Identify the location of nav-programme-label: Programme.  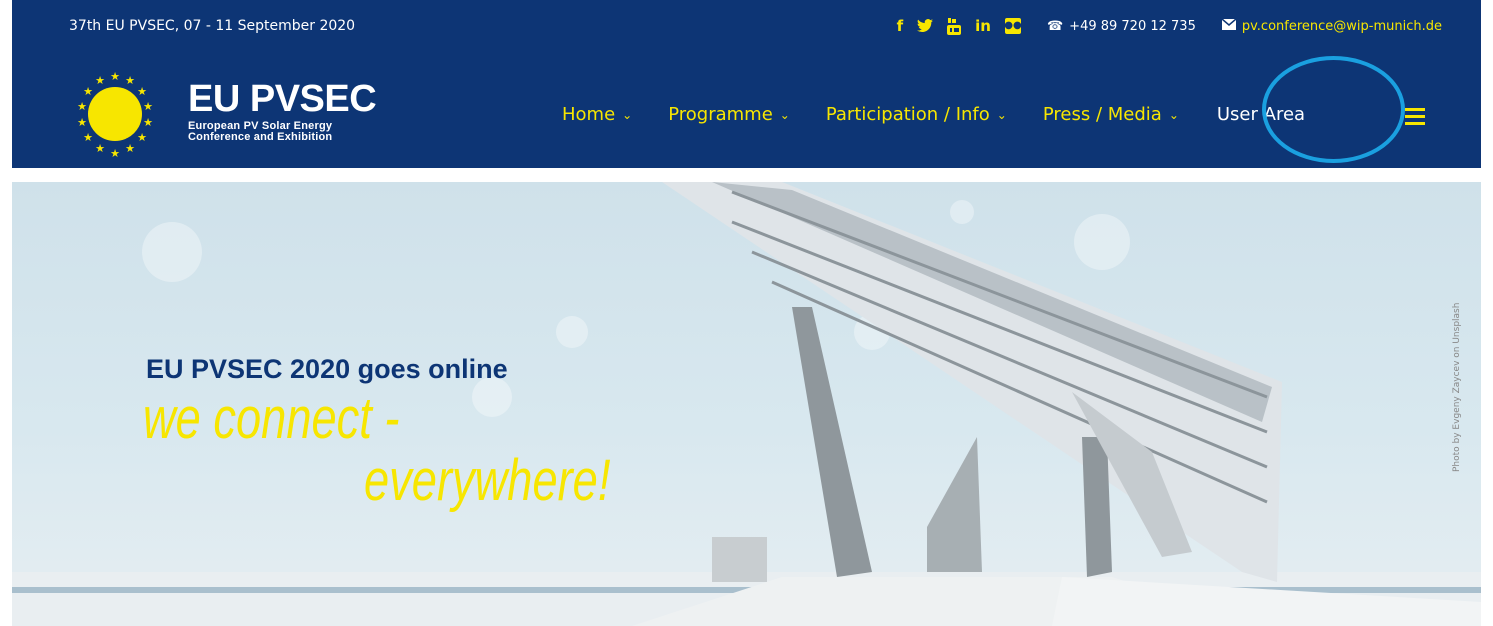
(720, 114).